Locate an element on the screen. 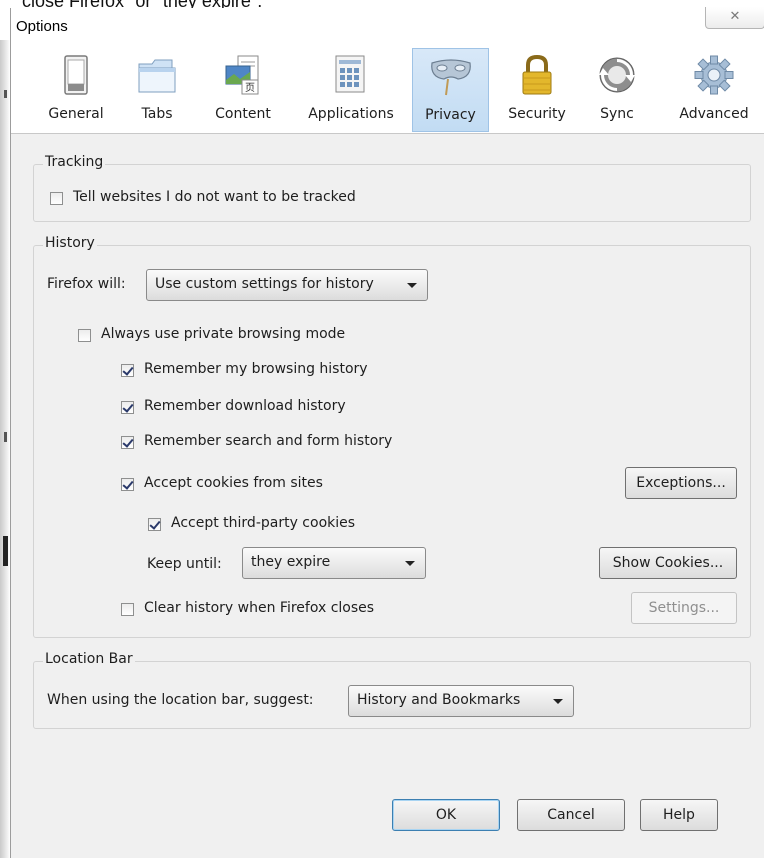  tab-label: Security is located at coordinates (537, 114).